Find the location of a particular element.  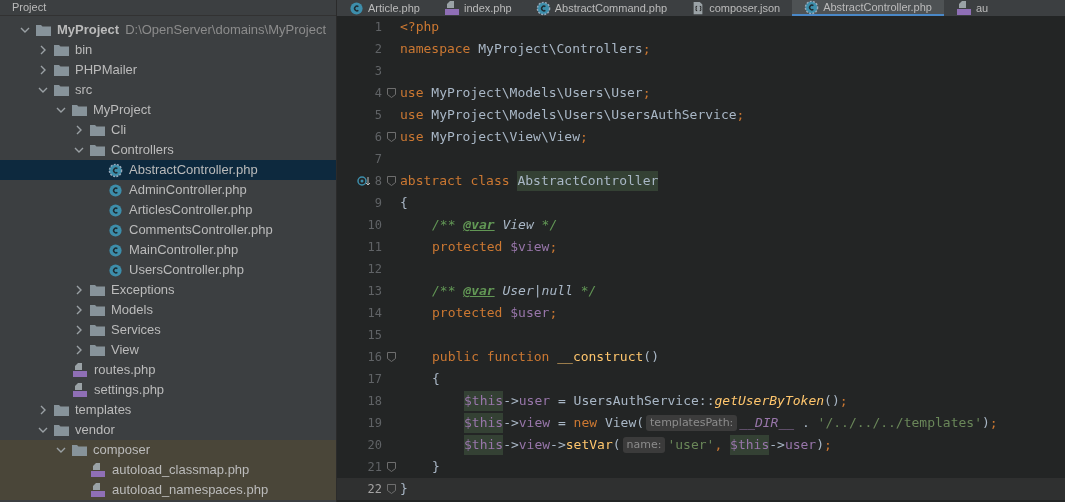

tree-row: vendor is located at coordinates (168, 430).